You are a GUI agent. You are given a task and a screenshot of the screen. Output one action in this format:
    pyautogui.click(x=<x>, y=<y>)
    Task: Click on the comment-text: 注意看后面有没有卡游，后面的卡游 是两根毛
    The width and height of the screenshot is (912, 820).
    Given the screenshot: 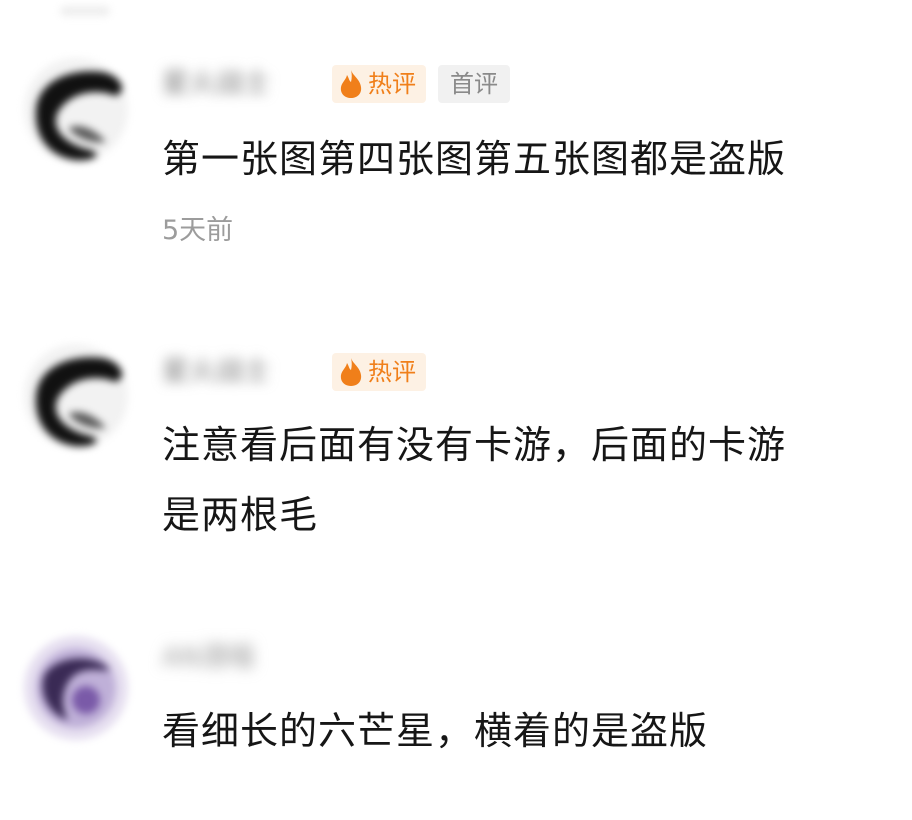 What is the action you would take?
    pyautogui.click(x=474, y=480)
    